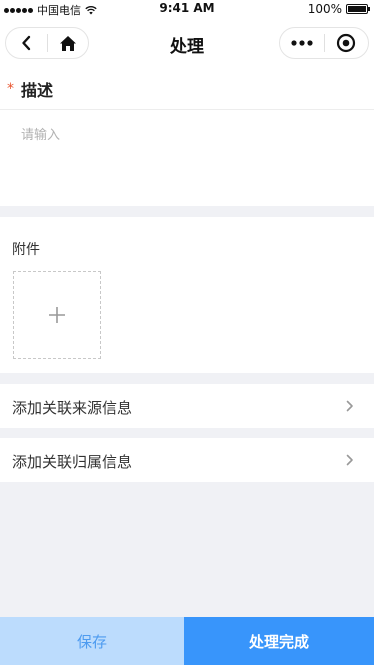 The image size is (374, 665). I want to click on status-bar: 中国电信 9:41 AM 100%, so click(187, 9).